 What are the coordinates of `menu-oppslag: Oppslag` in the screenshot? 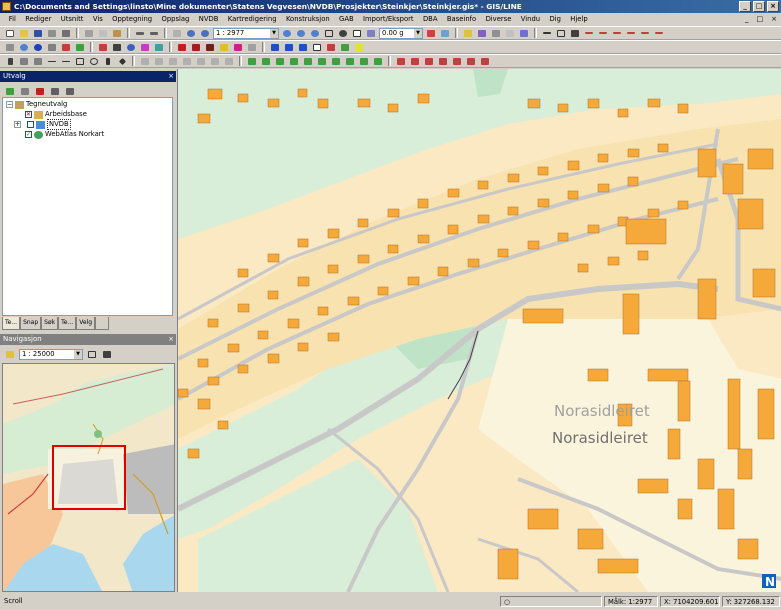 It's located at (175, 19).